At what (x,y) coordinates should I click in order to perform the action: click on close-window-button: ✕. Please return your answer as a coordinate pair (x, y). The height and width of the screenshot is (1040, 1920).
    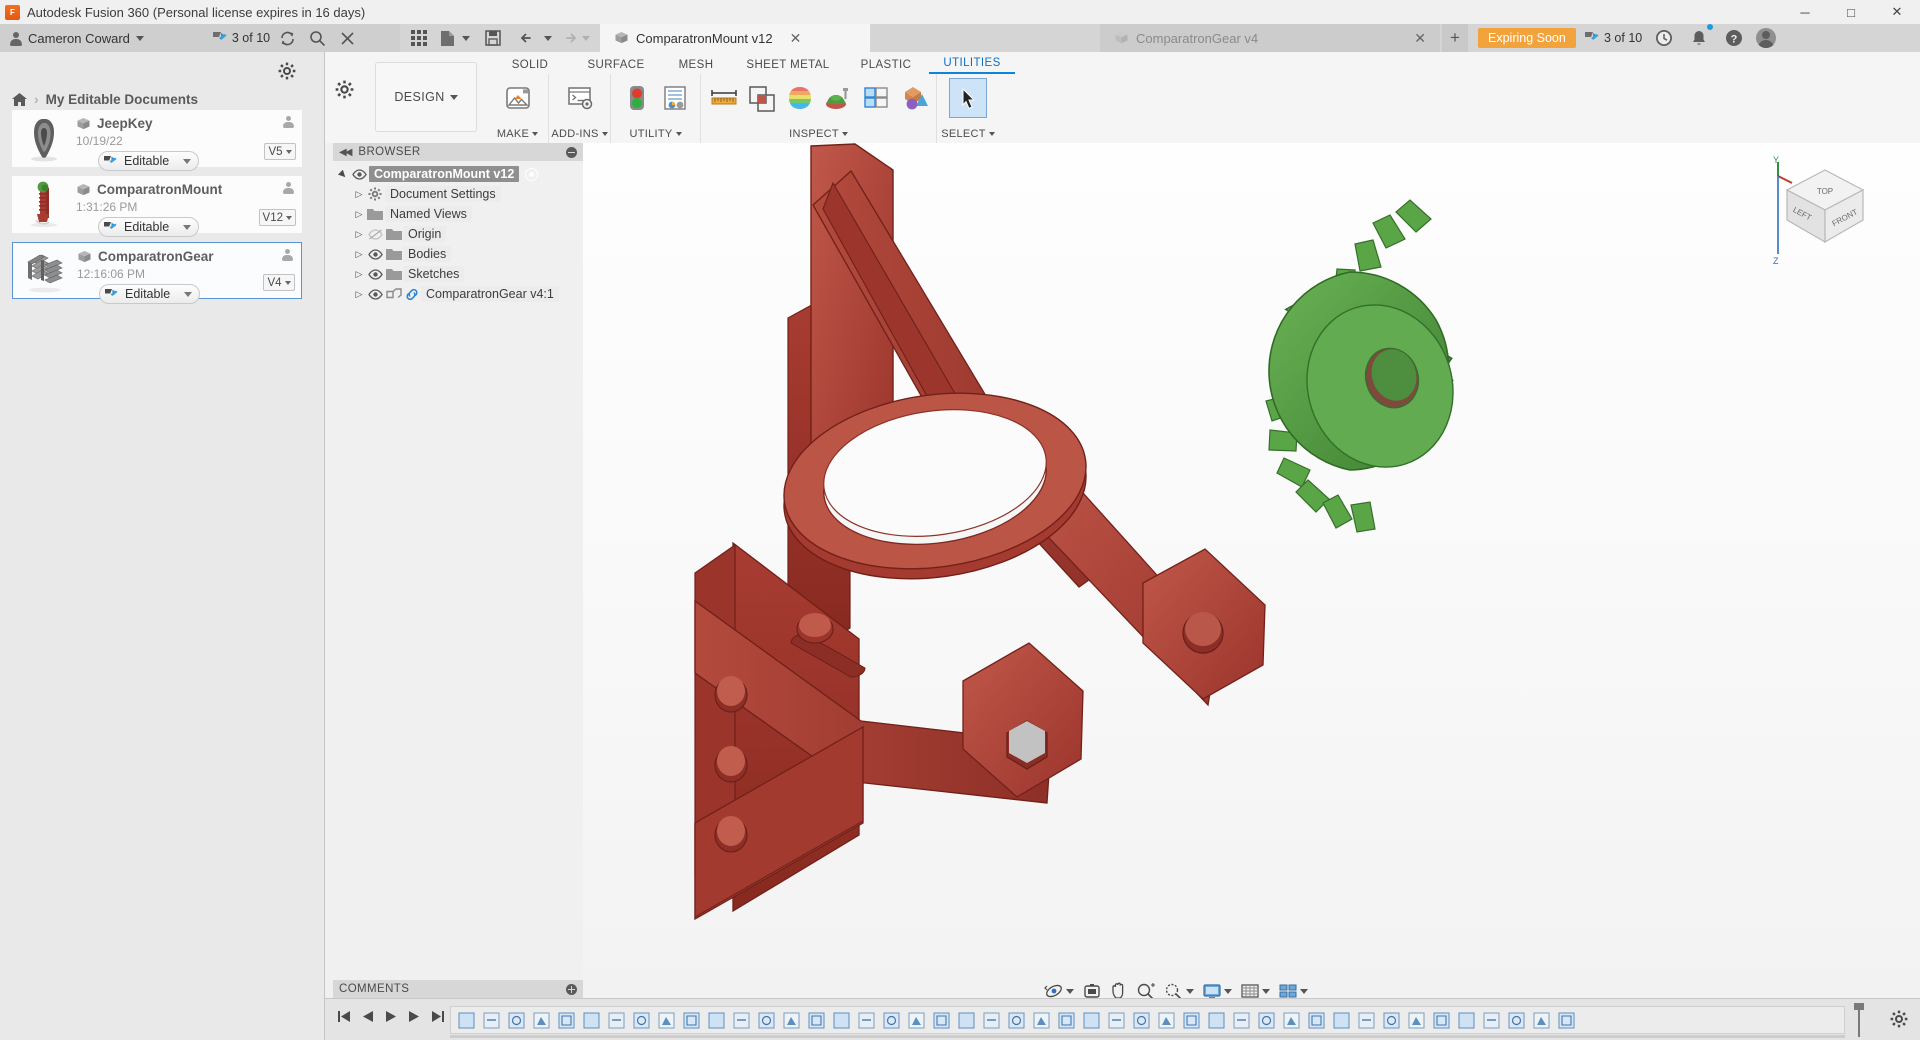
    Looking at the image, I should click on (1897, 12).